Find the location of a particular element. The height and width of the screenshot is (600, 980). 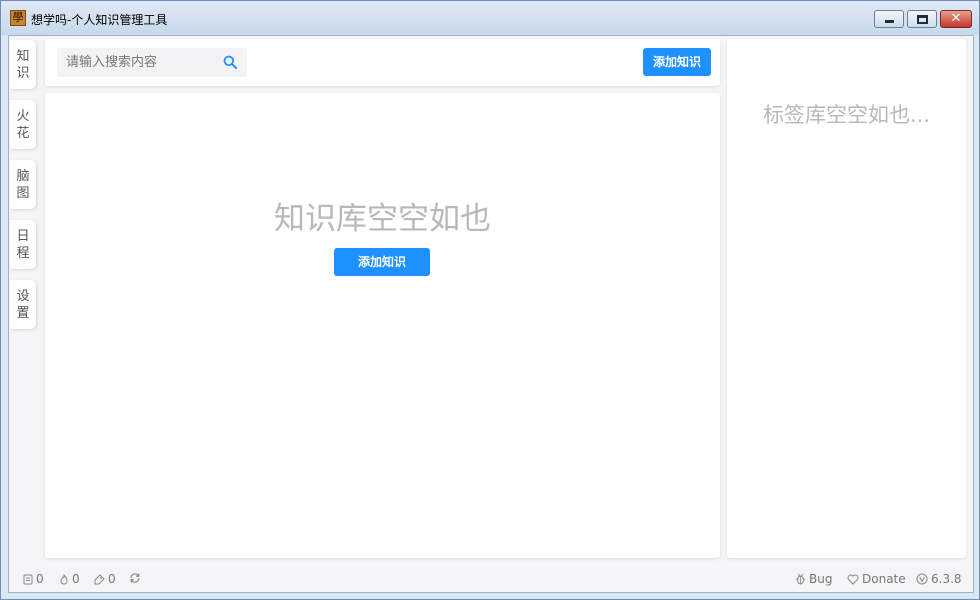

search-box is located at coordinates (152, 62).